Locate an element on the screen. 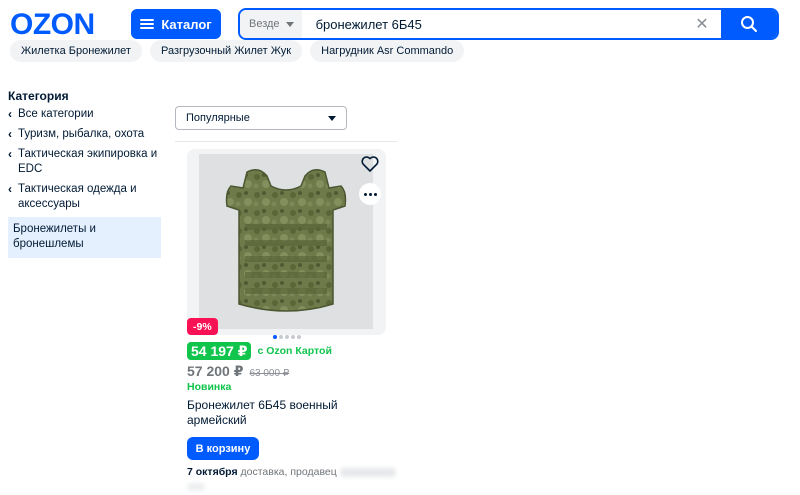 Image resolution: width=800 pixels, height=495 pixels. category-item-label: Туризм, рыбалка, охота is located at coordinates (81, 134).